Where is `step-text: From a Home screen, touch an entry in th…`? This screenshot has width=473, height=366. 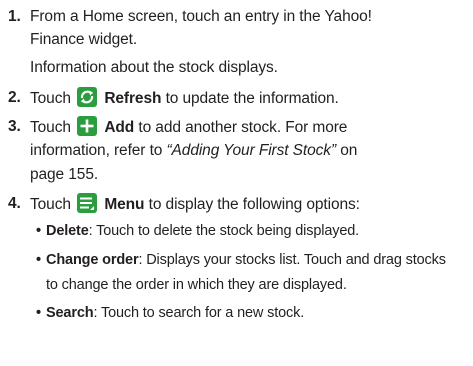
step-text: From a Home screen, touch an entry in th… is located at coordinates (201, 16).